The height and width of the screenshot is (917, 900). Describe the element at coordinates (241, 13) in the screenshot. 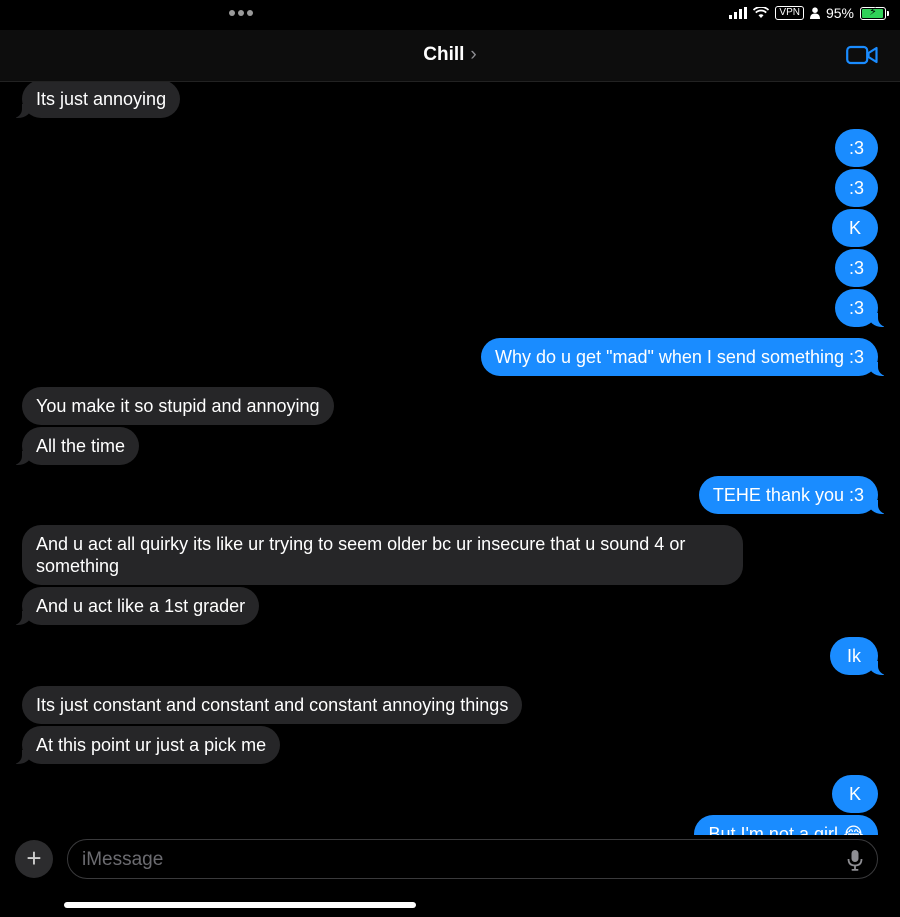

I see `multitasking-dots-icon` at that location.